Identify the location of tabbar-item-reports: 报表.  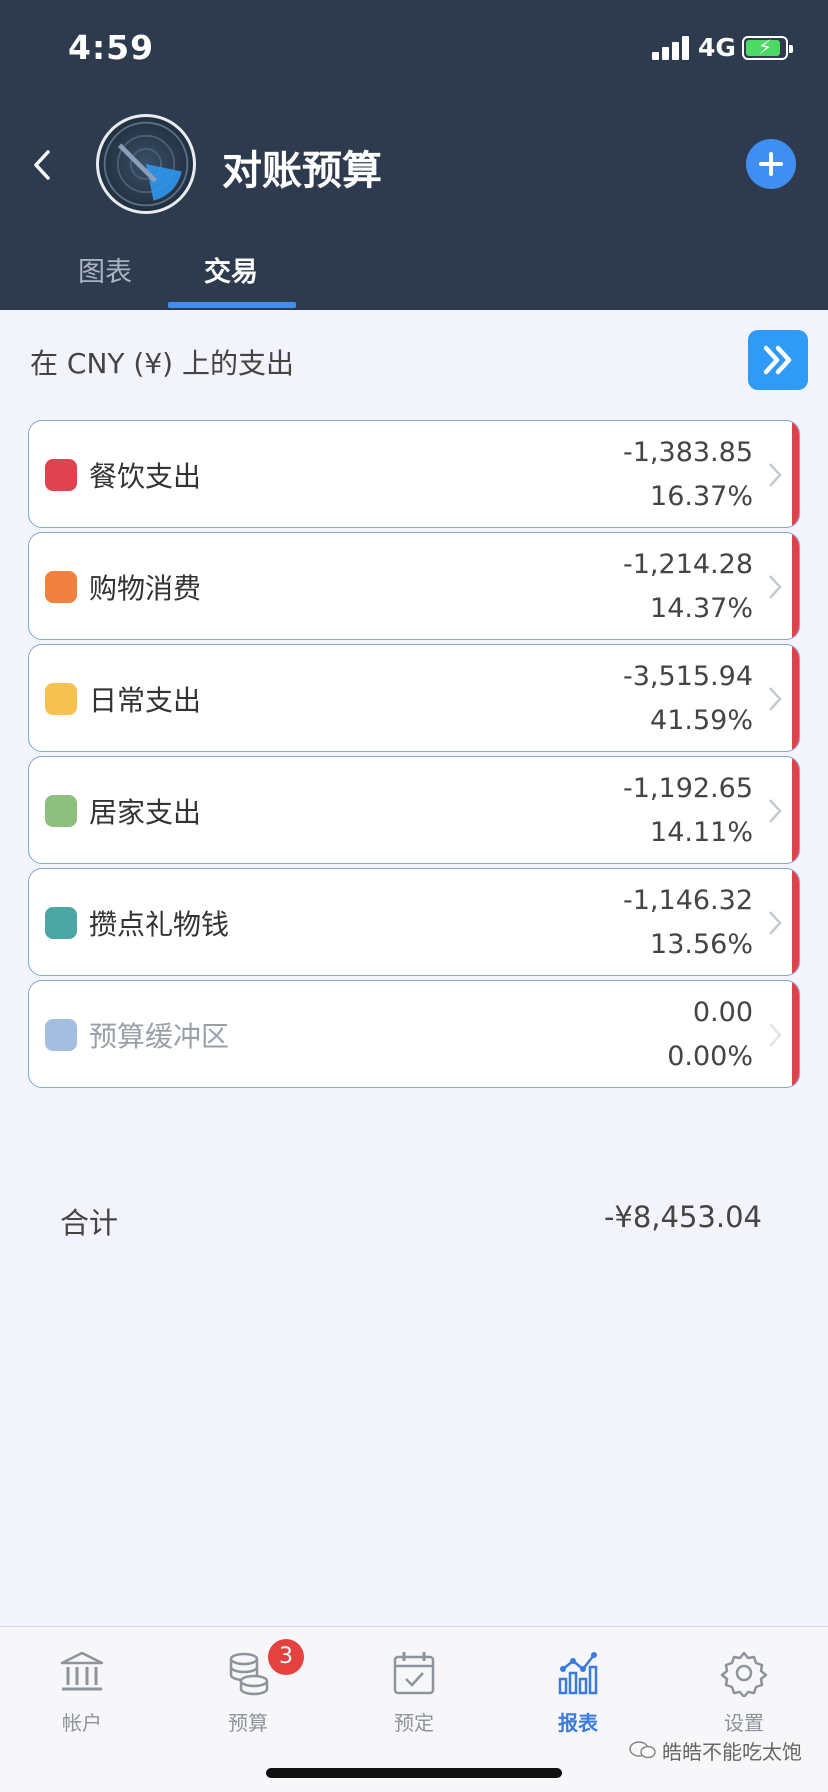
(578, 1691).